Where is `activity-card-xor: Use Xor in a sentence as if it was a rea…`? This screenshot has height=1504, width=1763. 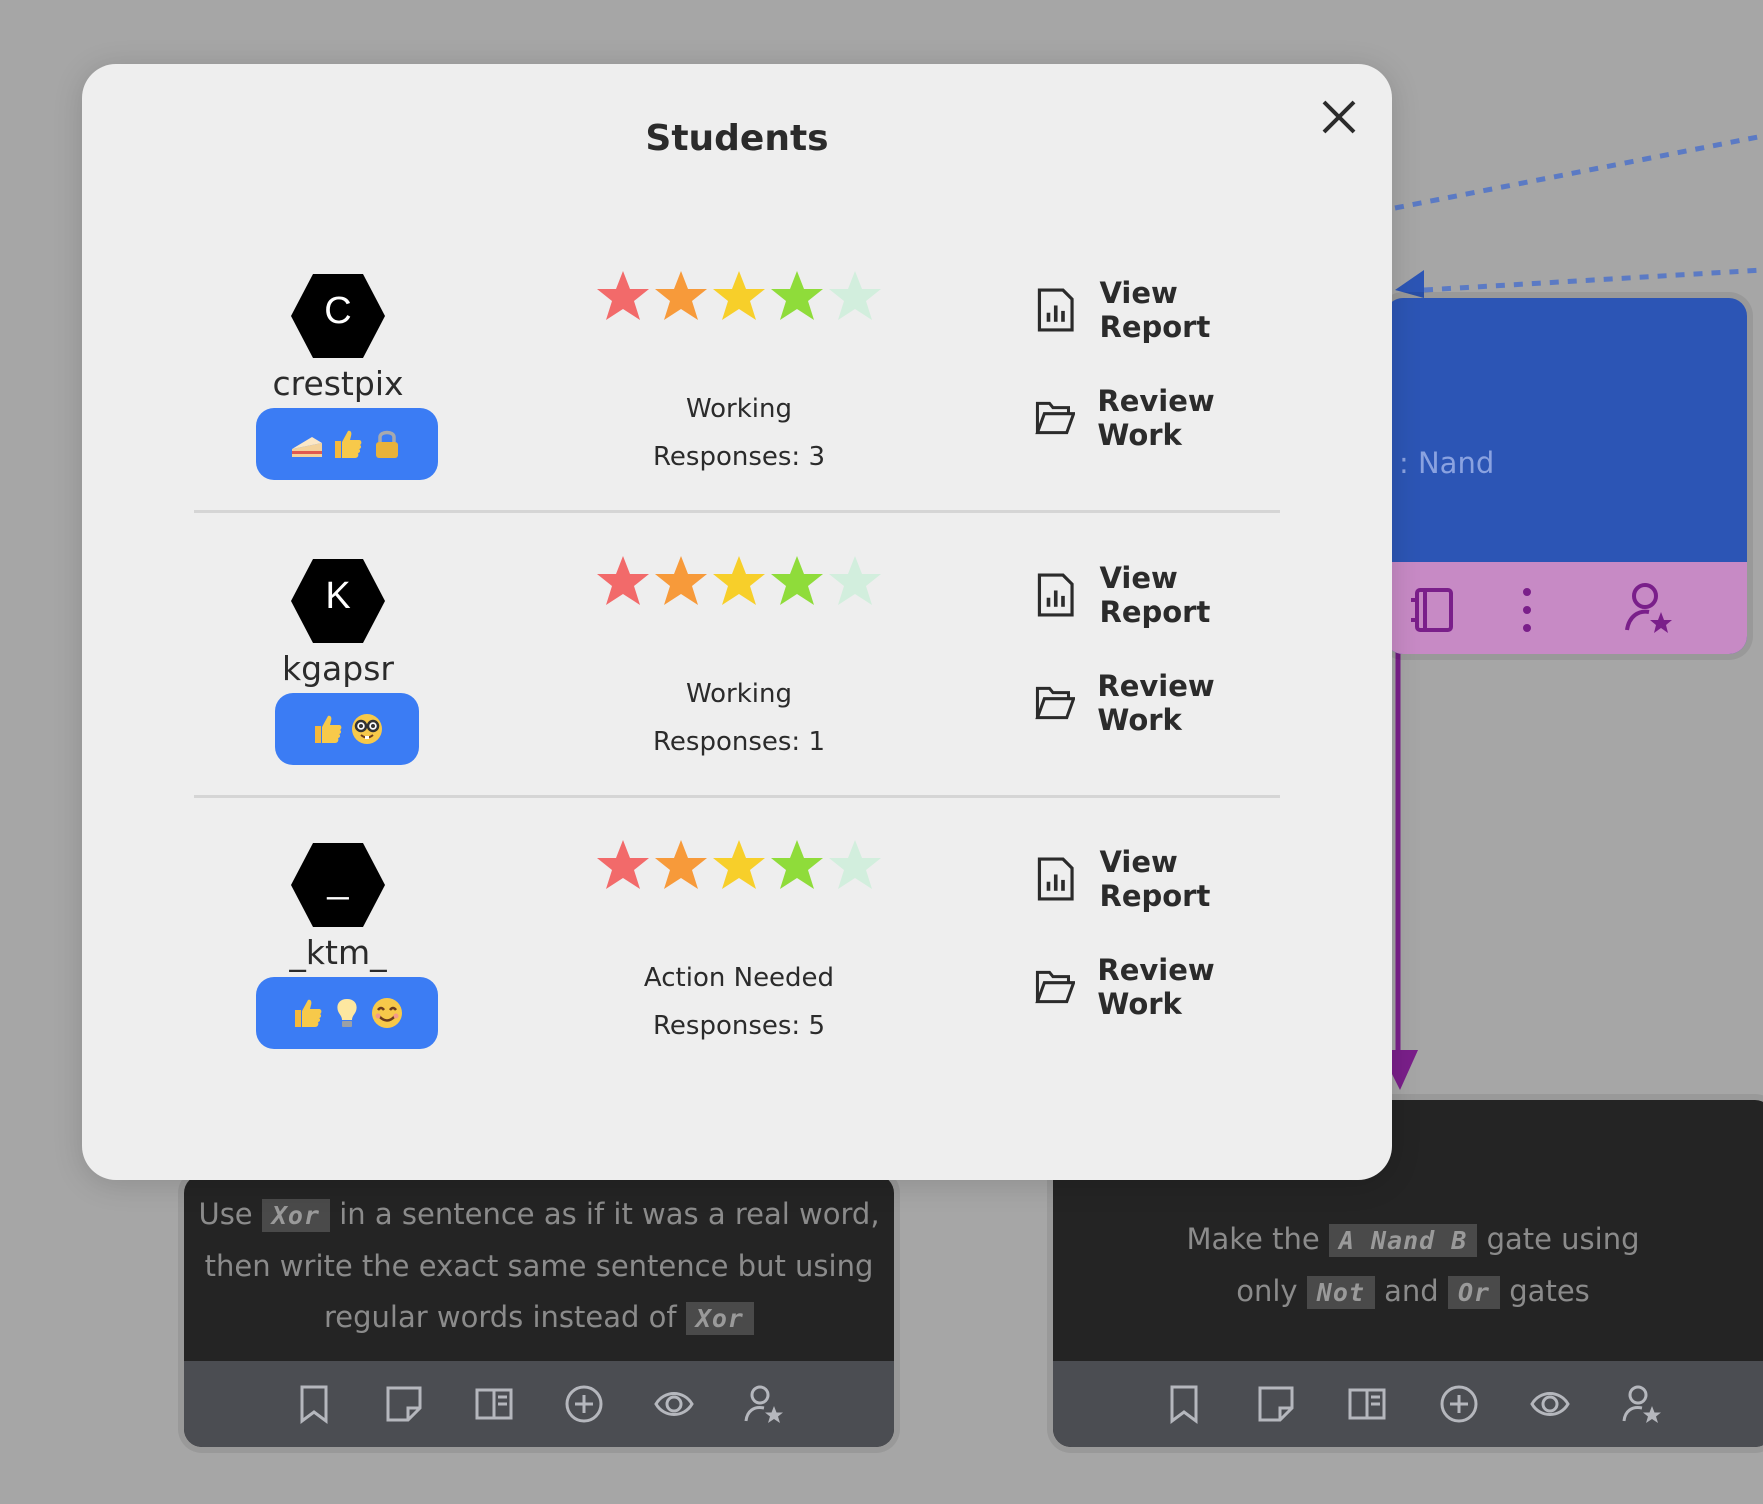 activity-card-xor: Use Xor in a sentence as if it was a rea… is located at coordinates (539, 1311).